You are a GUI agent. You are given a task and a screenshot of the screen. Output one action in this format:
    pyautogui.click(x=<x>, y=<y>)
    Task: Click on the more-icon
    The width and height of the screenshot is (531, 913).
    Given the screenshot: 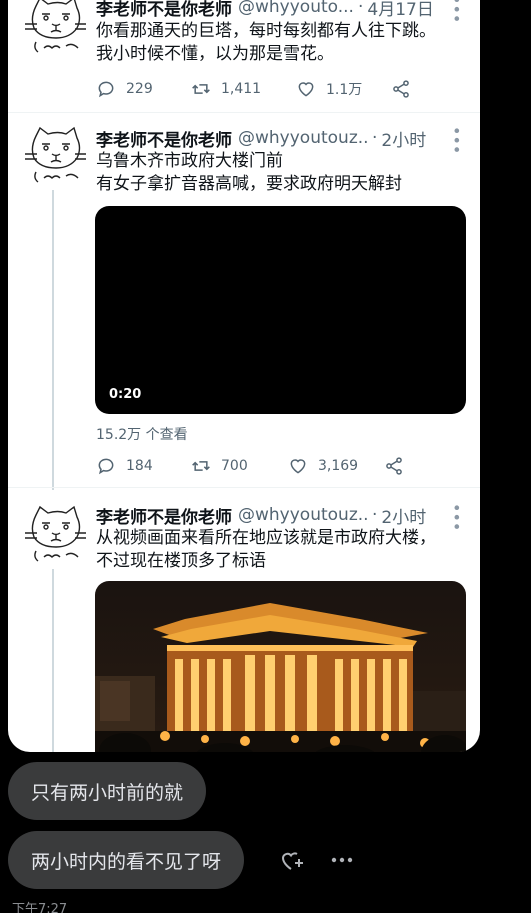 What is the action you would take?
    pyautogui.click(x=342, y=860)
    